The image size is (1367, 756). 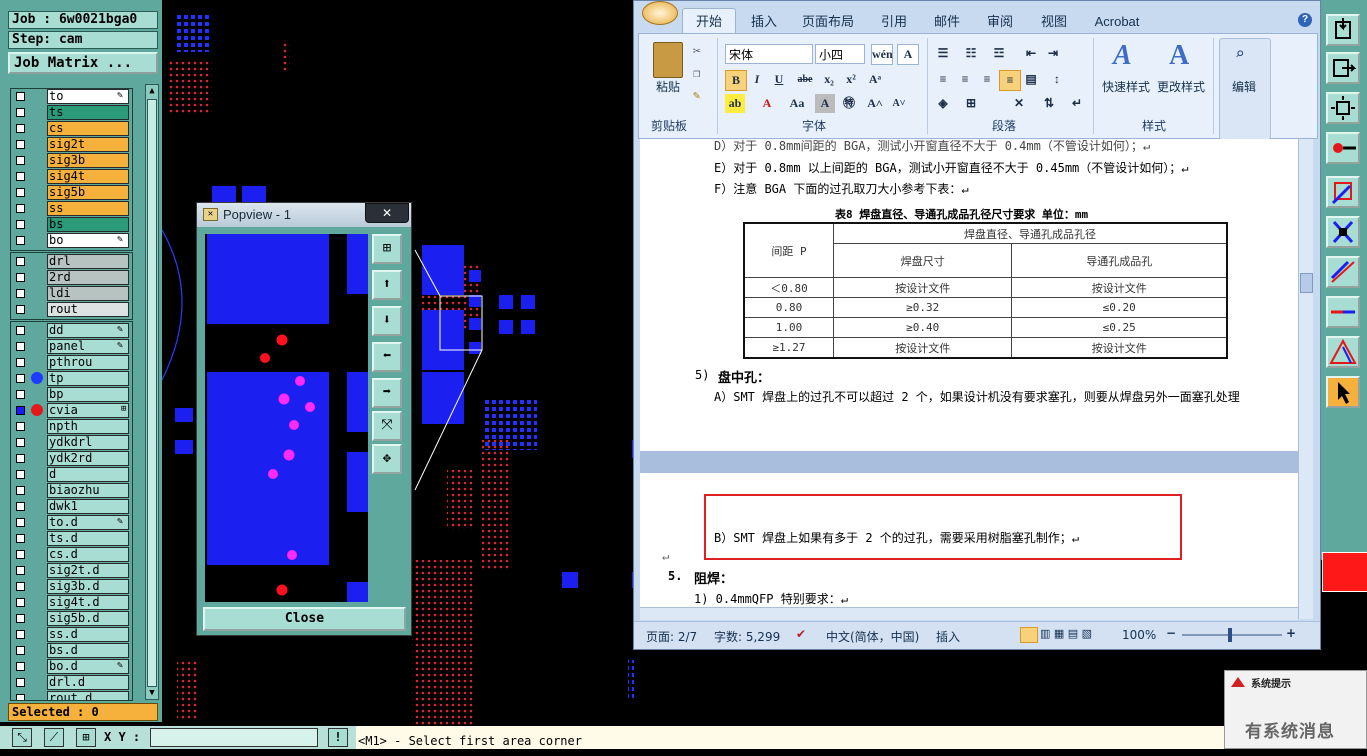 What do you see at coordinates (1053, 53) in the screenshot?
I see `increase-indent-icon: ⇥` at bounding box center [1053, 53].